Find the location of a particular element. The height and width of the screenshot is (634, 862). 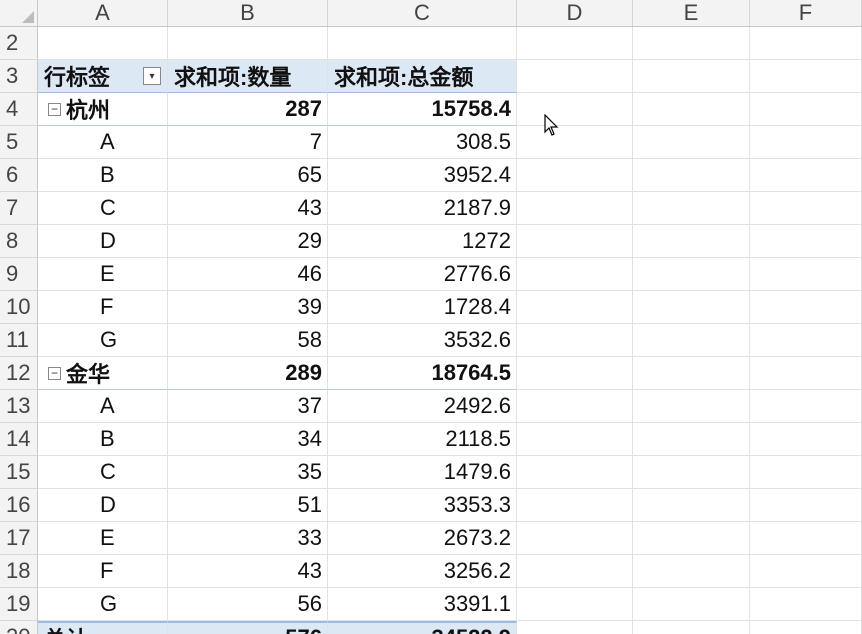

item-amount: 3391.1 is located at coordinates (422, 604).